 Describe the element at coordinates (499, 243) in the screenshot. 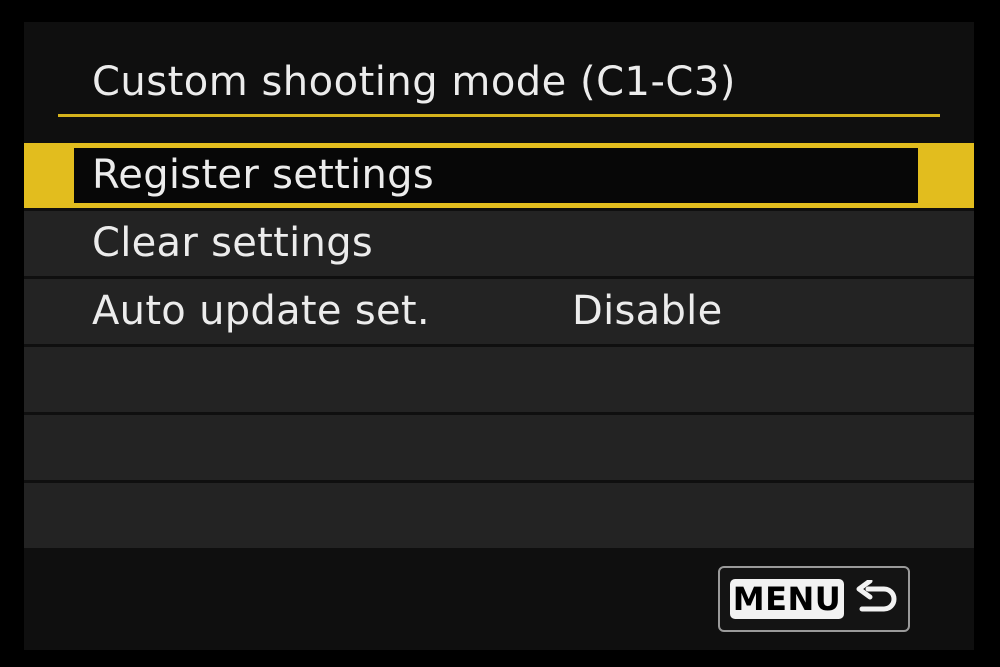

I see `menu-item-clear-settings: Clear settings` at that location.